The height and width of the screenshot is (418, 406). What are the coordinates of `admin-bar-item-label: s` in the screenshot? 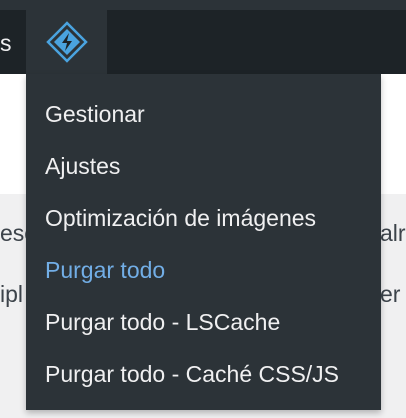 It's located at (6, 43).